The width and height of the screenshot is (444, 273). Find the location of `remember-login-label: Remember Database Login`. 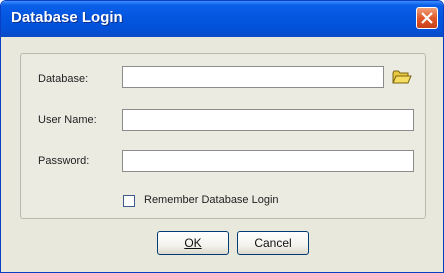

remember-login-label: Remember Database Login is located at coordinates (211, 200).